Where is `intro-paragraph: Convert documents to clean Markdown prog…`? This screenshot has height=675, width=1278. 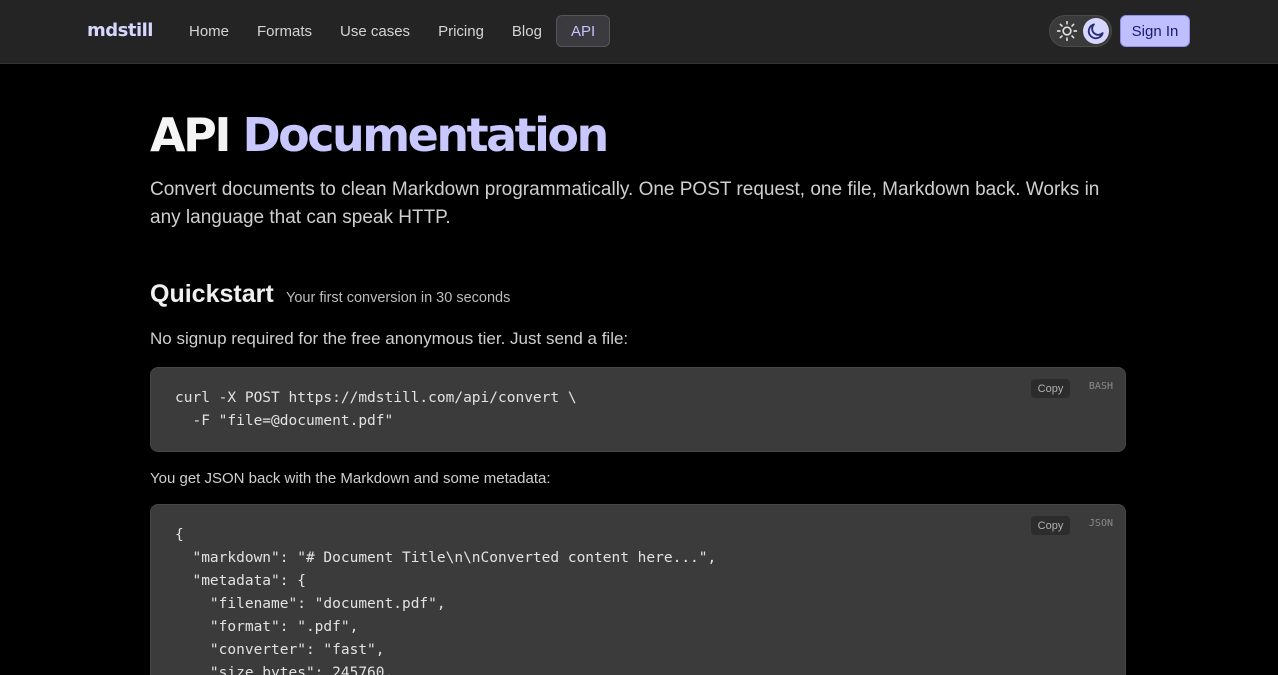
intro-paragraph: Convert documents to clean Markdown prog… is located at coordinates (625, 203).